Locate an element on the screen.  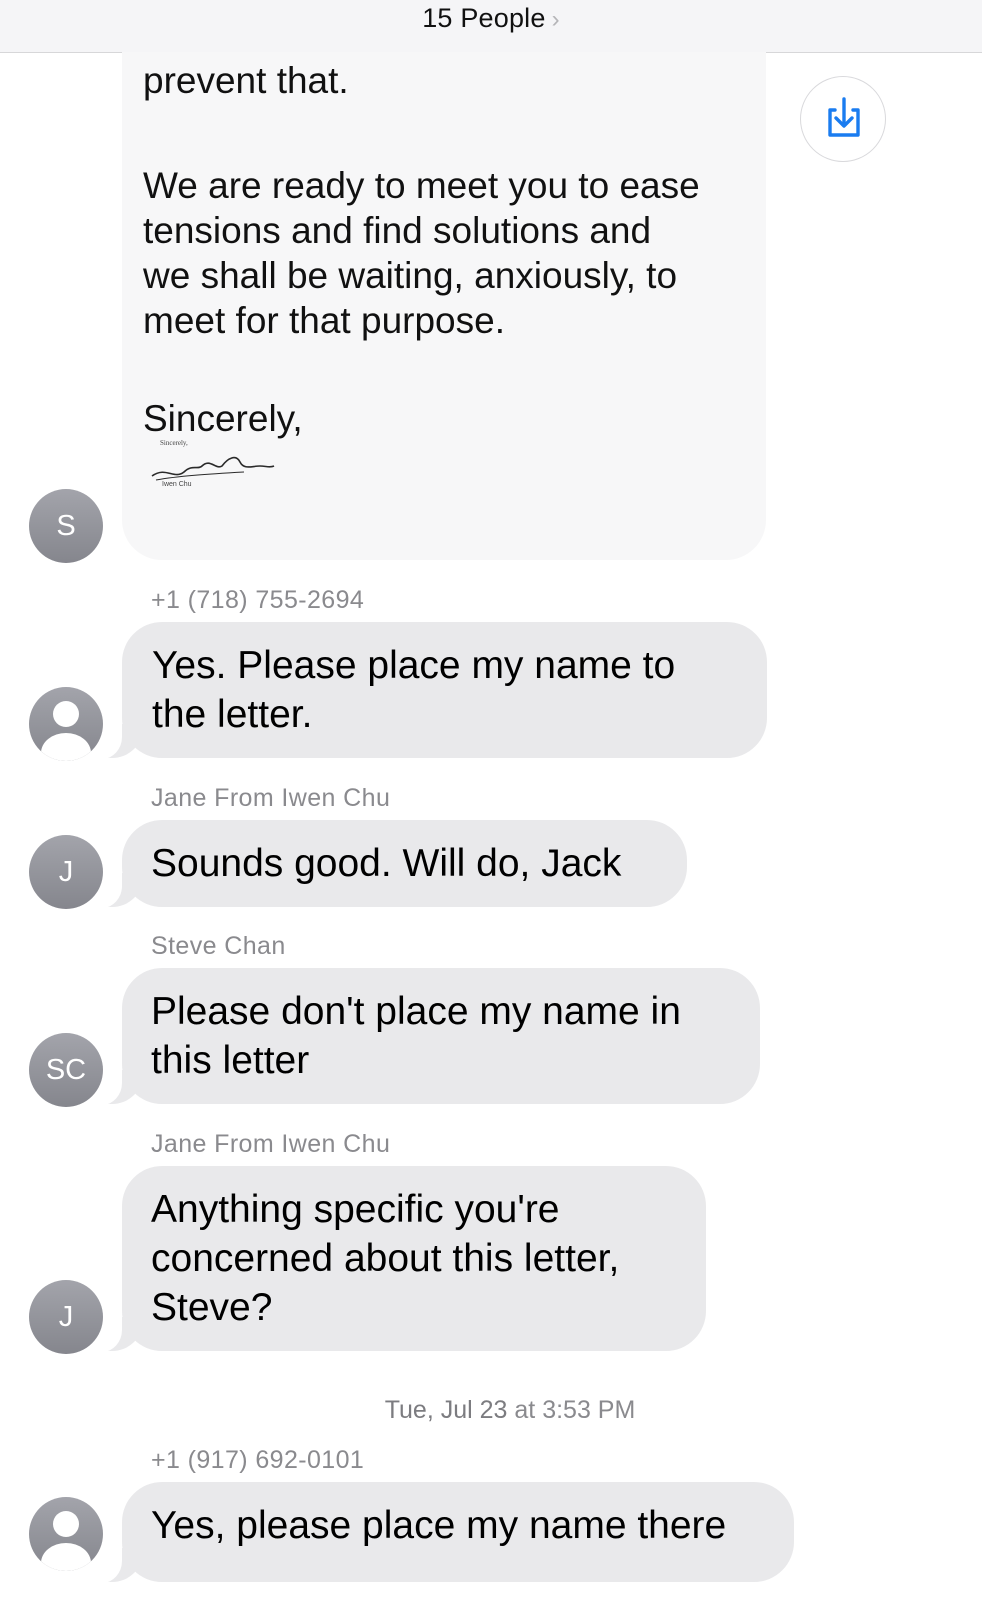
timestamp-time: 3:53 PM is located at coordinates (589, 1410).